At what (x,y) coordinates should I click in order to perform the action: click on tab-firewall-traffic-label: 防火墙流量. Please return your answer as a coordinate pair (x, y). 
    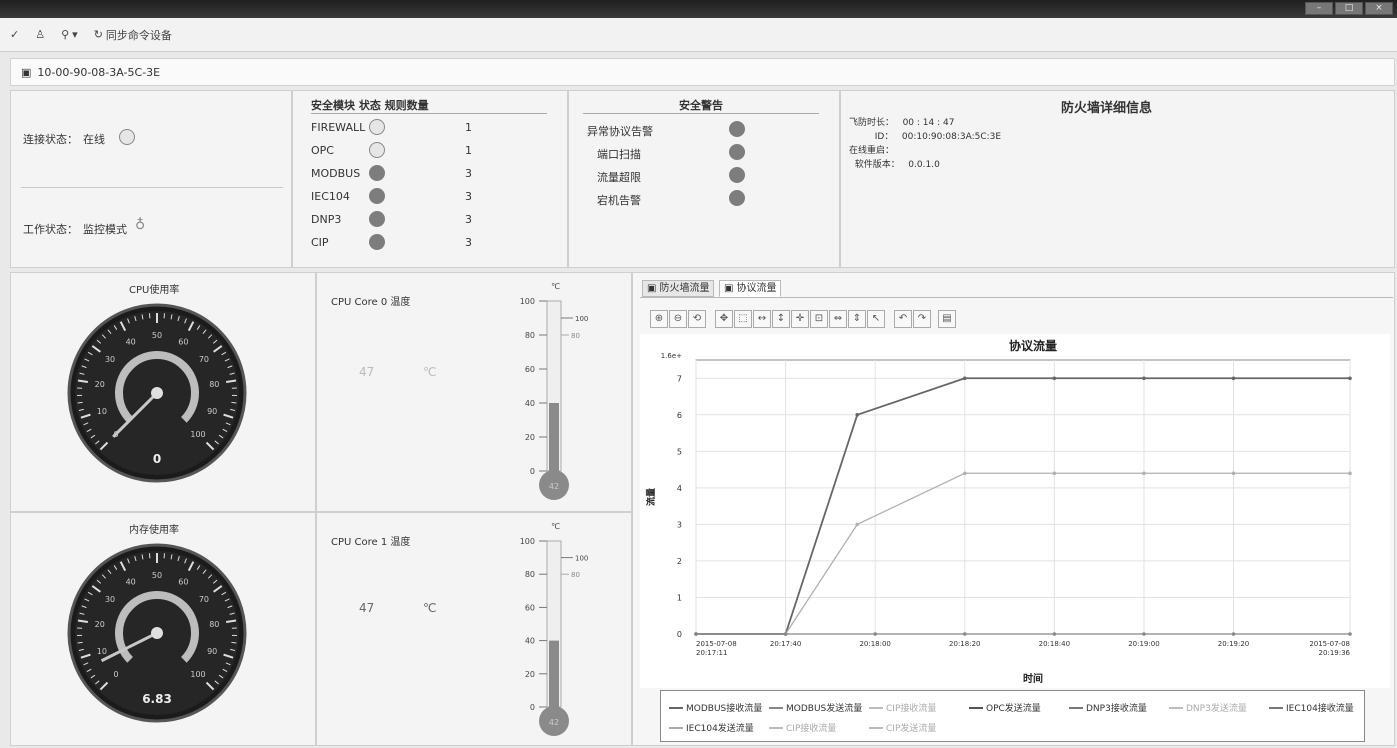
    Looking at the image, I should click on (684, 288).